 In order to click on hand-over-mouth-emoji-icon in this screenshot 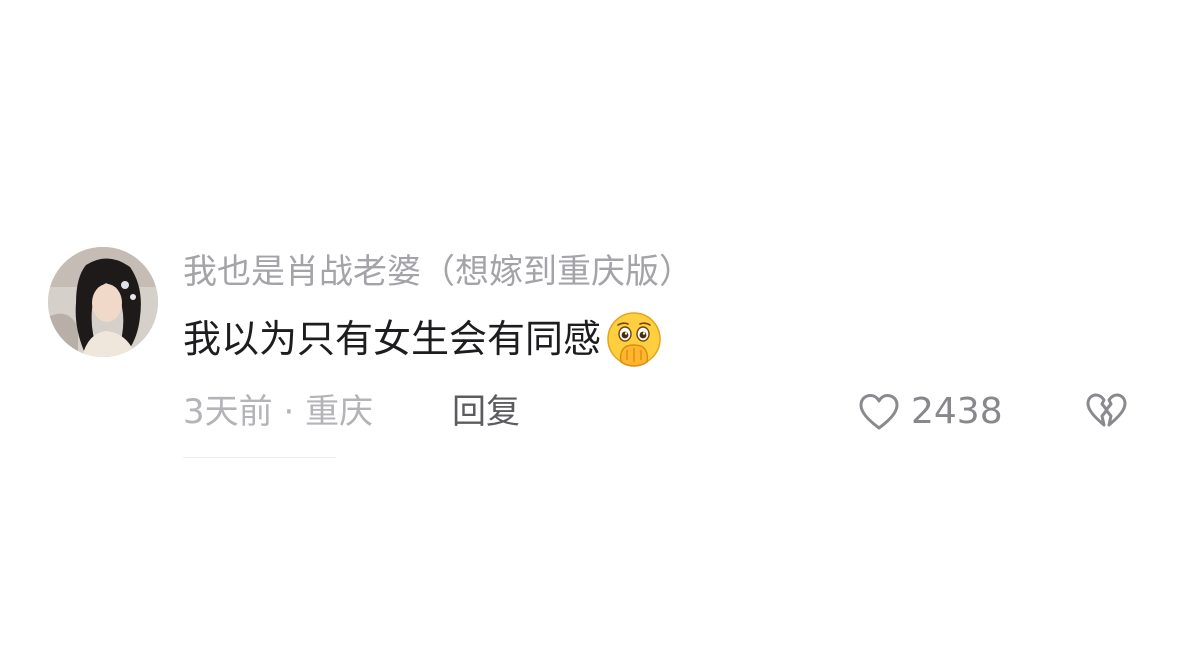, I will do `click(634, 339)`.